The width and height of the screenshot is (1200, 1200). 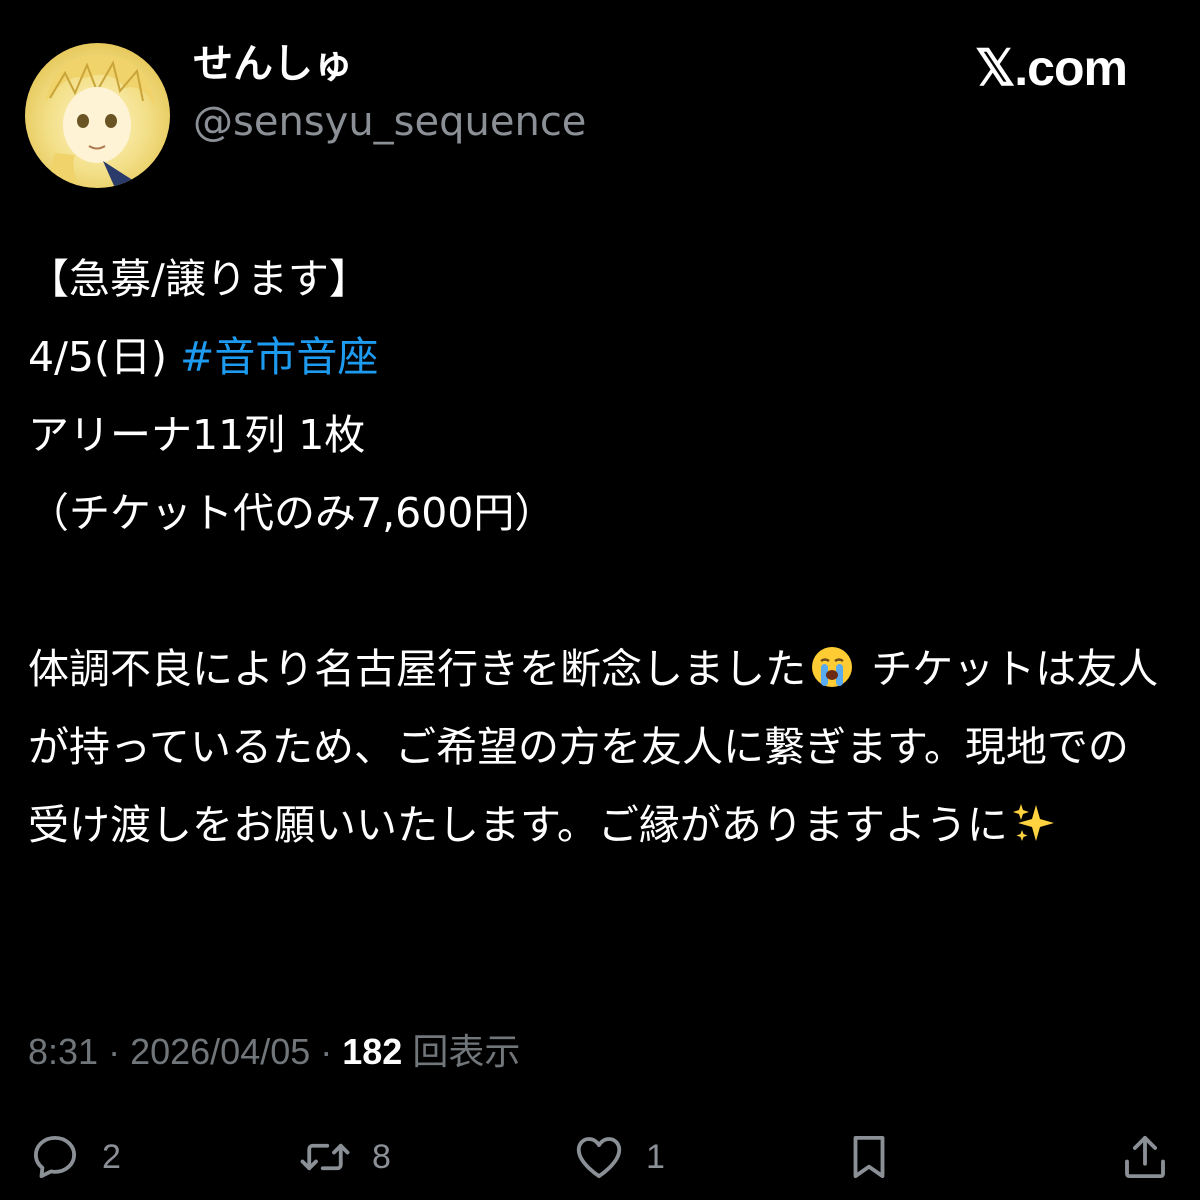 What do you see at coordinates (199, 279) in the screenshot?
I see `post-line-1: 【急募/譲ります】` at bounding box center [199, 279].